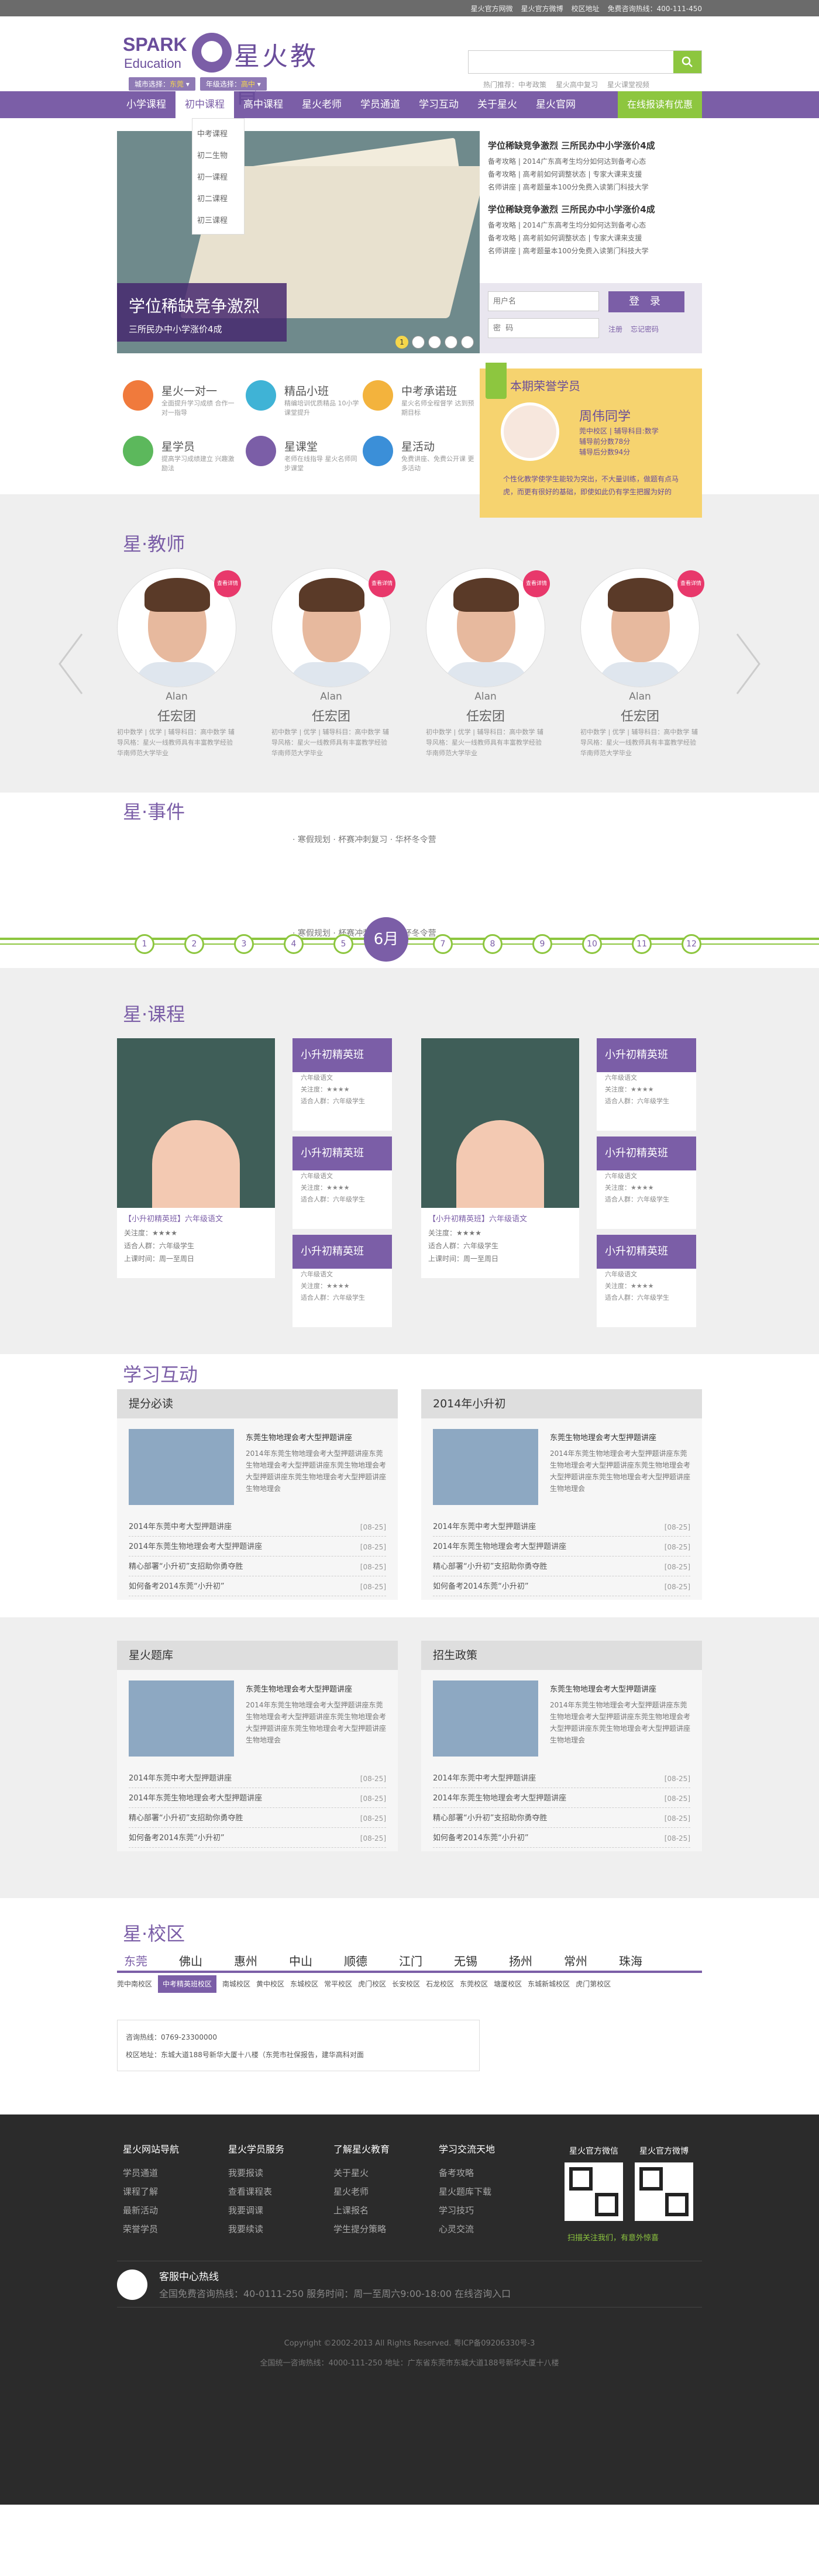  Describe the element at coordinates (134, 1984) in the screenshot. I see `campus-sub-item: 莞中南校区` at that location.